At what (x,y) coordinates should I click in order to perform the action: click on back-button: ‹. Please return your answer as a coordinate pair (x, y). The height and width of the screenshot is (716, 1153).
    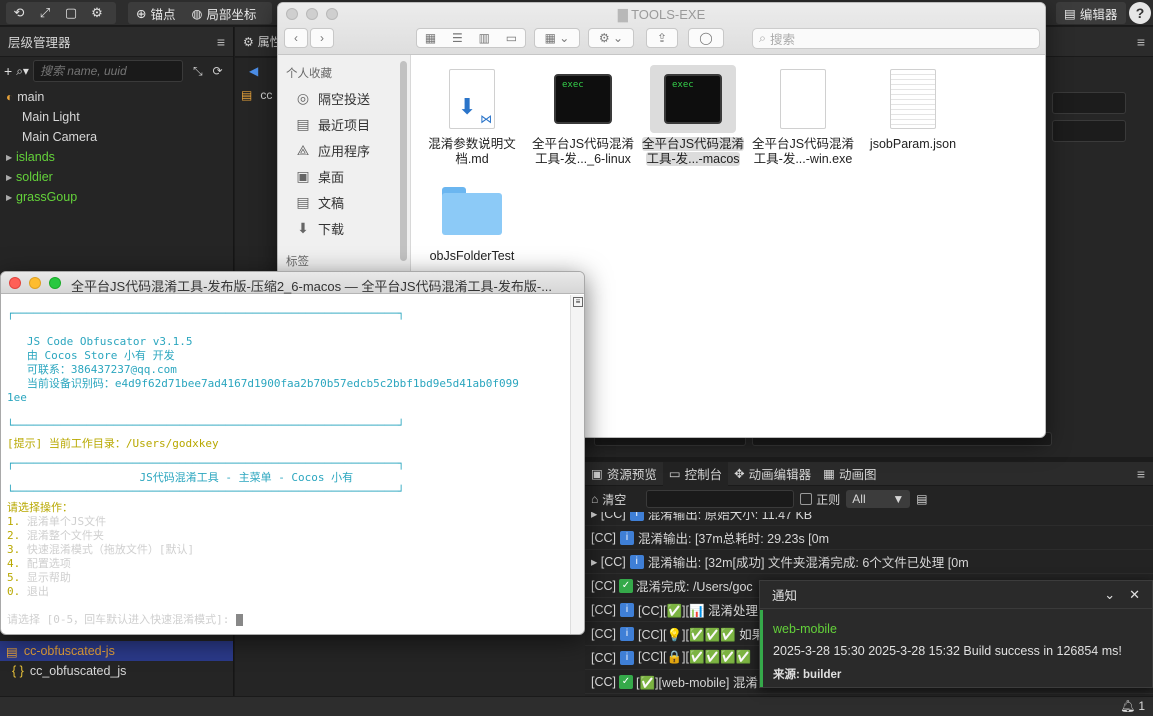
    Looking at the image, I should click on (296, 38).